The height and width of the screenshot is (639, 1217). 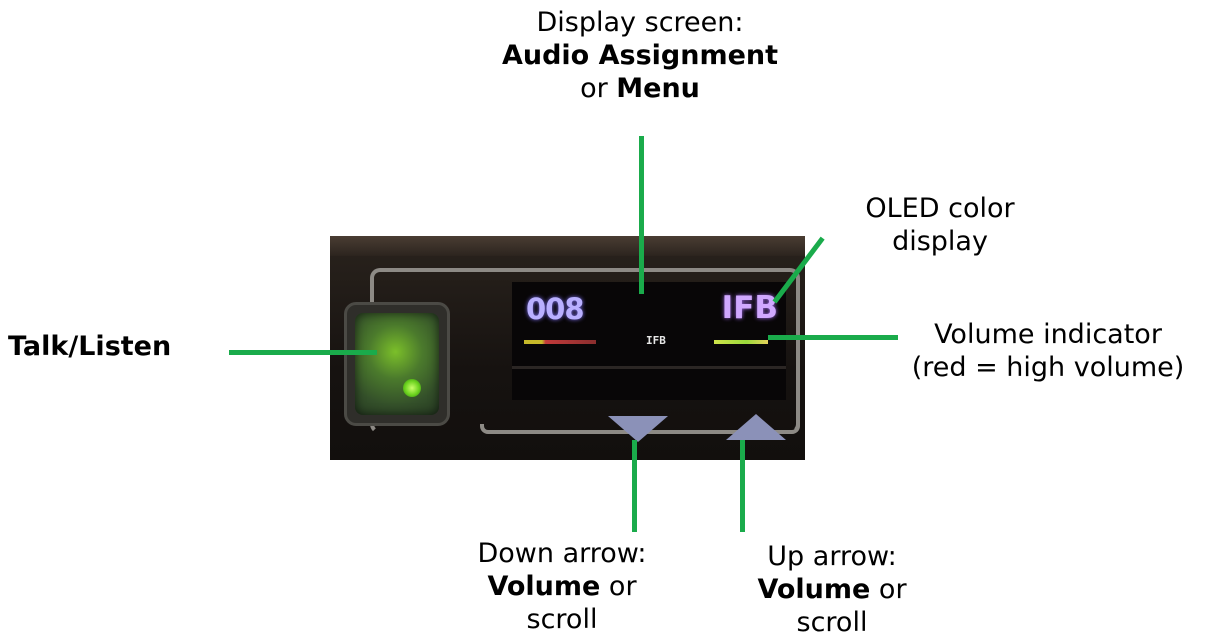 What do you see at coordinates (940, 241) in the screenshot?
I see `oled-display-label-line2: display` at bounding box center [940, 241].